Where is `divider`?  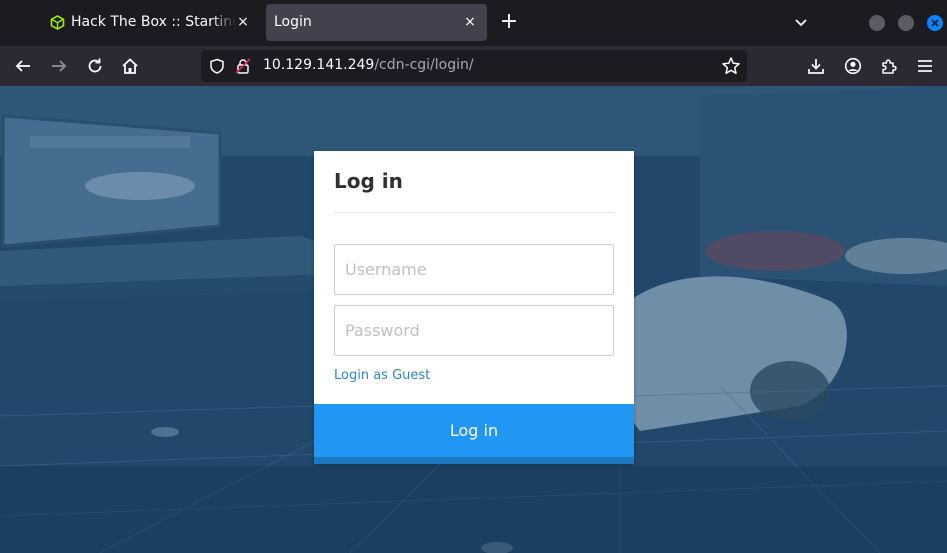
divider is located at coordinates (474, 212).